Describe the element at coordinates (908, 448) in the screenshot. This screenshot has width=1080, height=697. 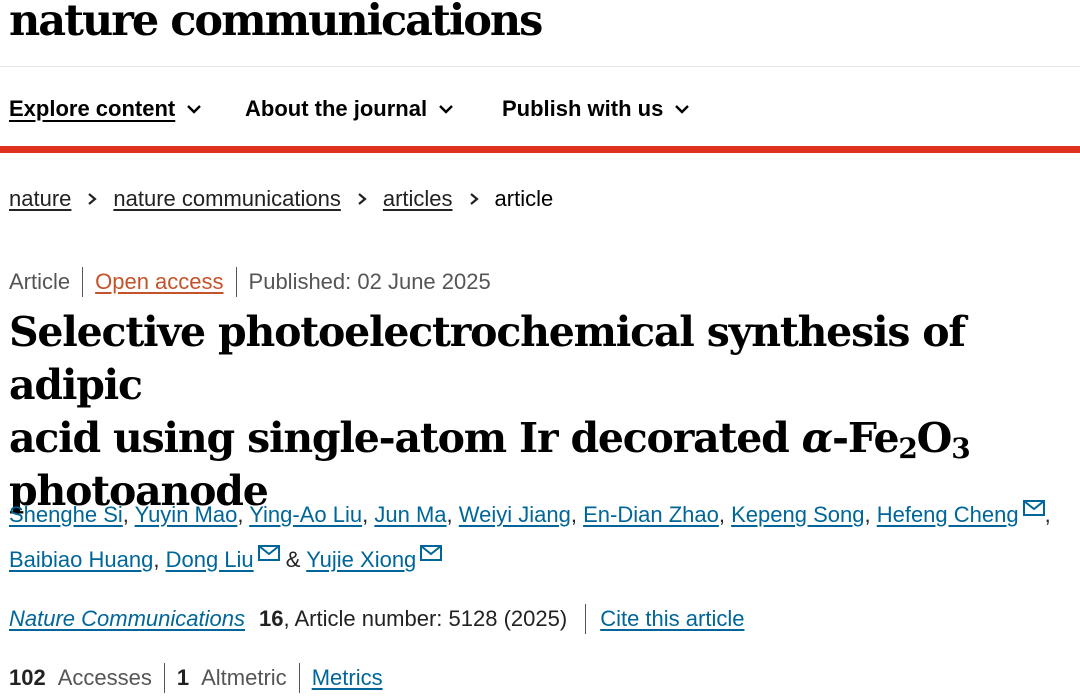
I see `title-fe-subscript: 2` at that location.